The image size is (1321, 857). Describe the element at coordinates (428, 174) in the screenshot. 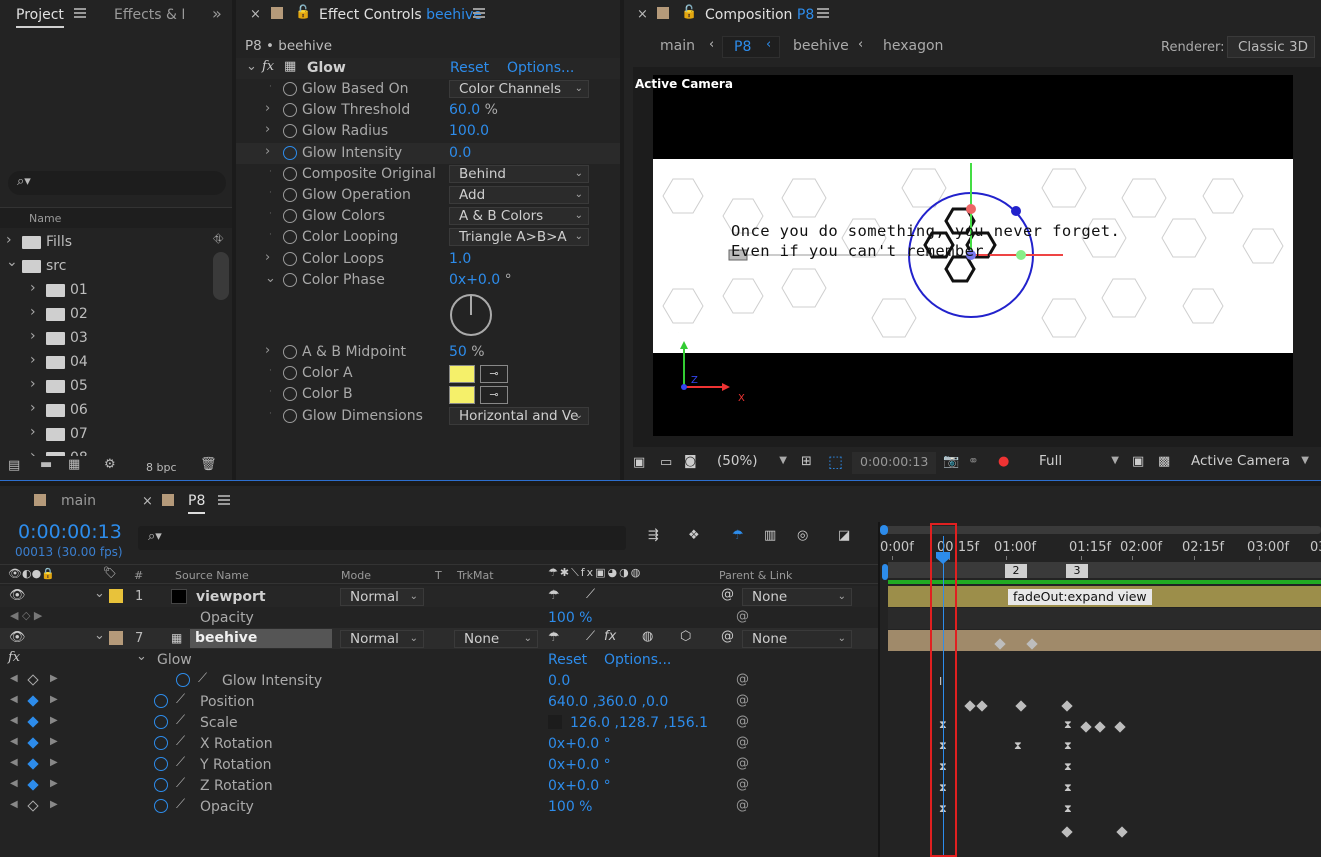

I see `effect-property-row: · Composite Original Behind ⌄` at that location.